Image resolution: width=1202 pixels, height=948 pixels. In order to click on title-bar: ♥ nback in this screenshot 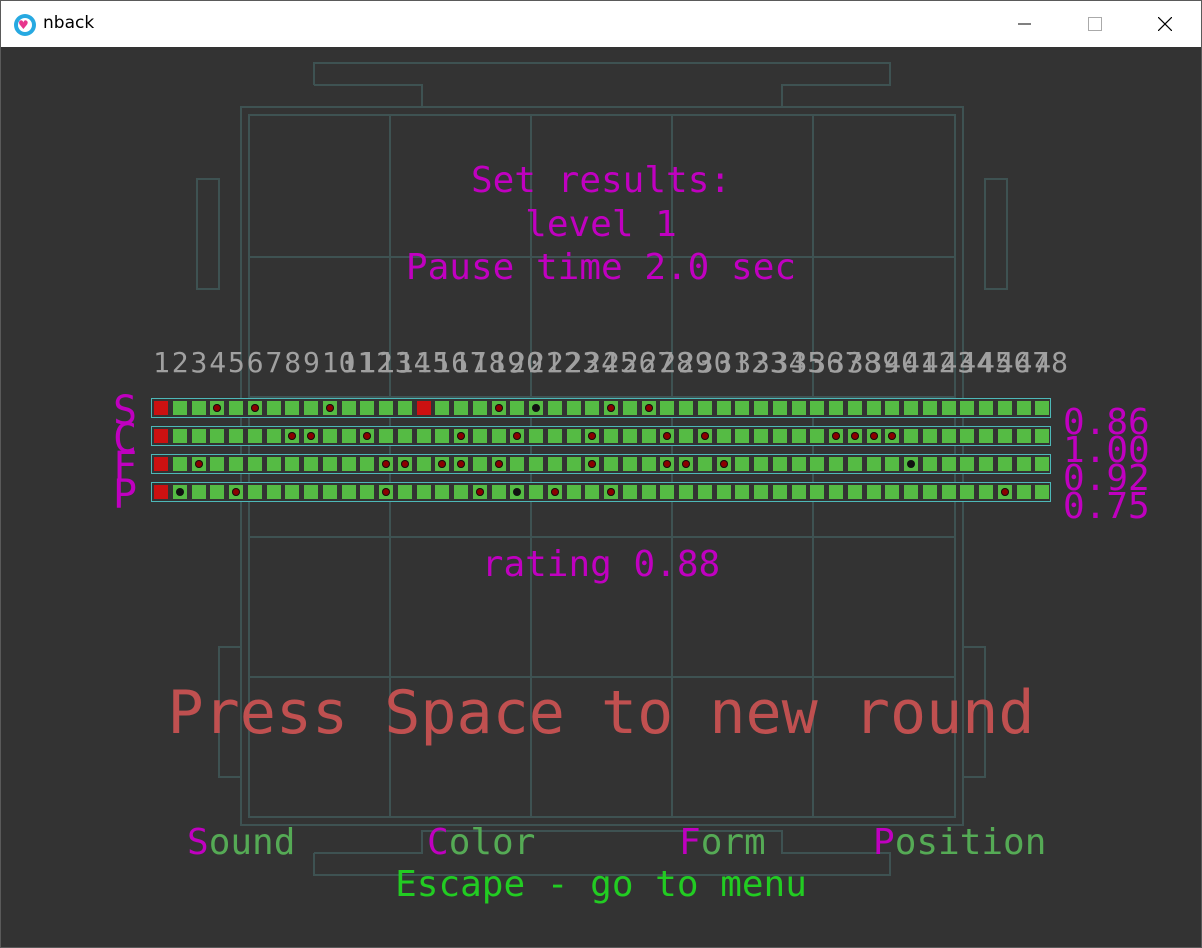, I will do `click(601, 24)`.